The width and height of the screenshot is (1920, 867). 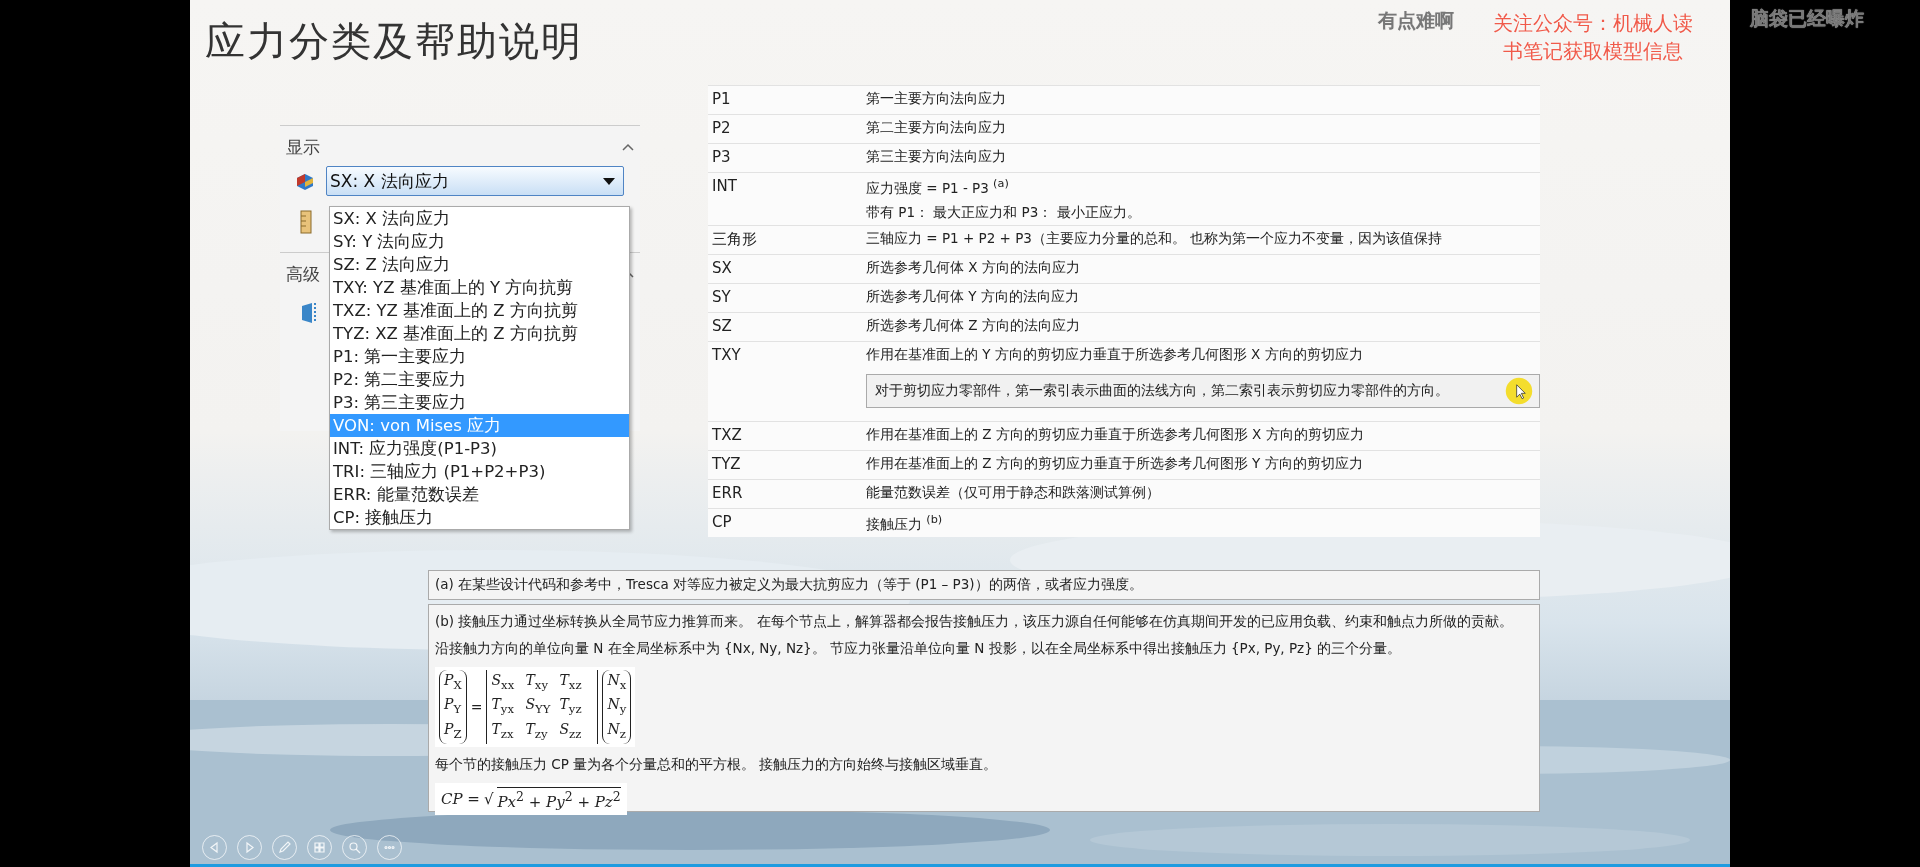 What do you see at coordinates (503, 731) in the screenshot?
I see `matrix-entry: T$_{zx}$` at bounding box center [503, 731].